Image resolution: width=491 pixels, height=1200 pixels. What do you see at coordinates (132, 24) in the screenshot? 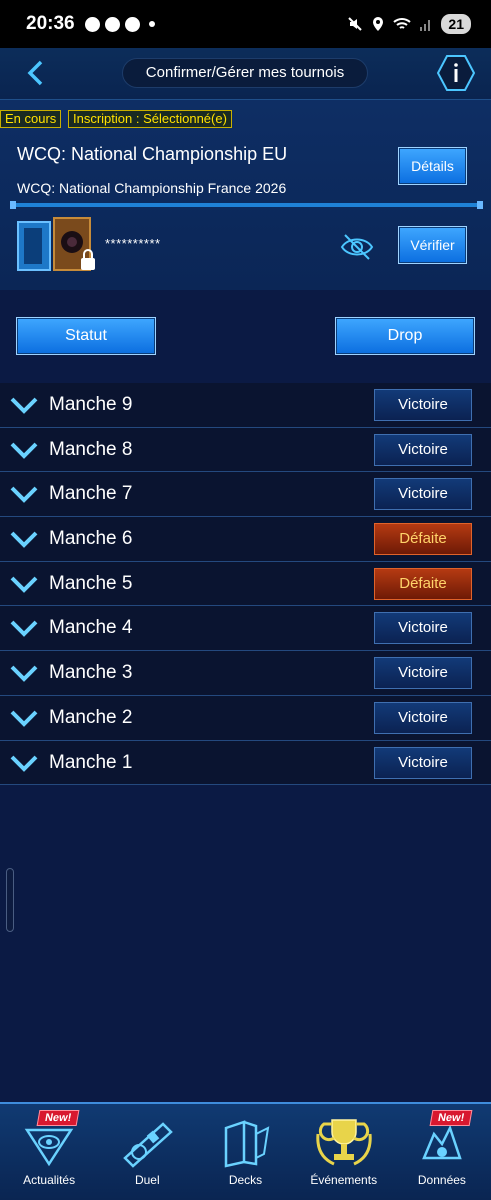
I see `discord-icon` at bounding box center [132, 24].